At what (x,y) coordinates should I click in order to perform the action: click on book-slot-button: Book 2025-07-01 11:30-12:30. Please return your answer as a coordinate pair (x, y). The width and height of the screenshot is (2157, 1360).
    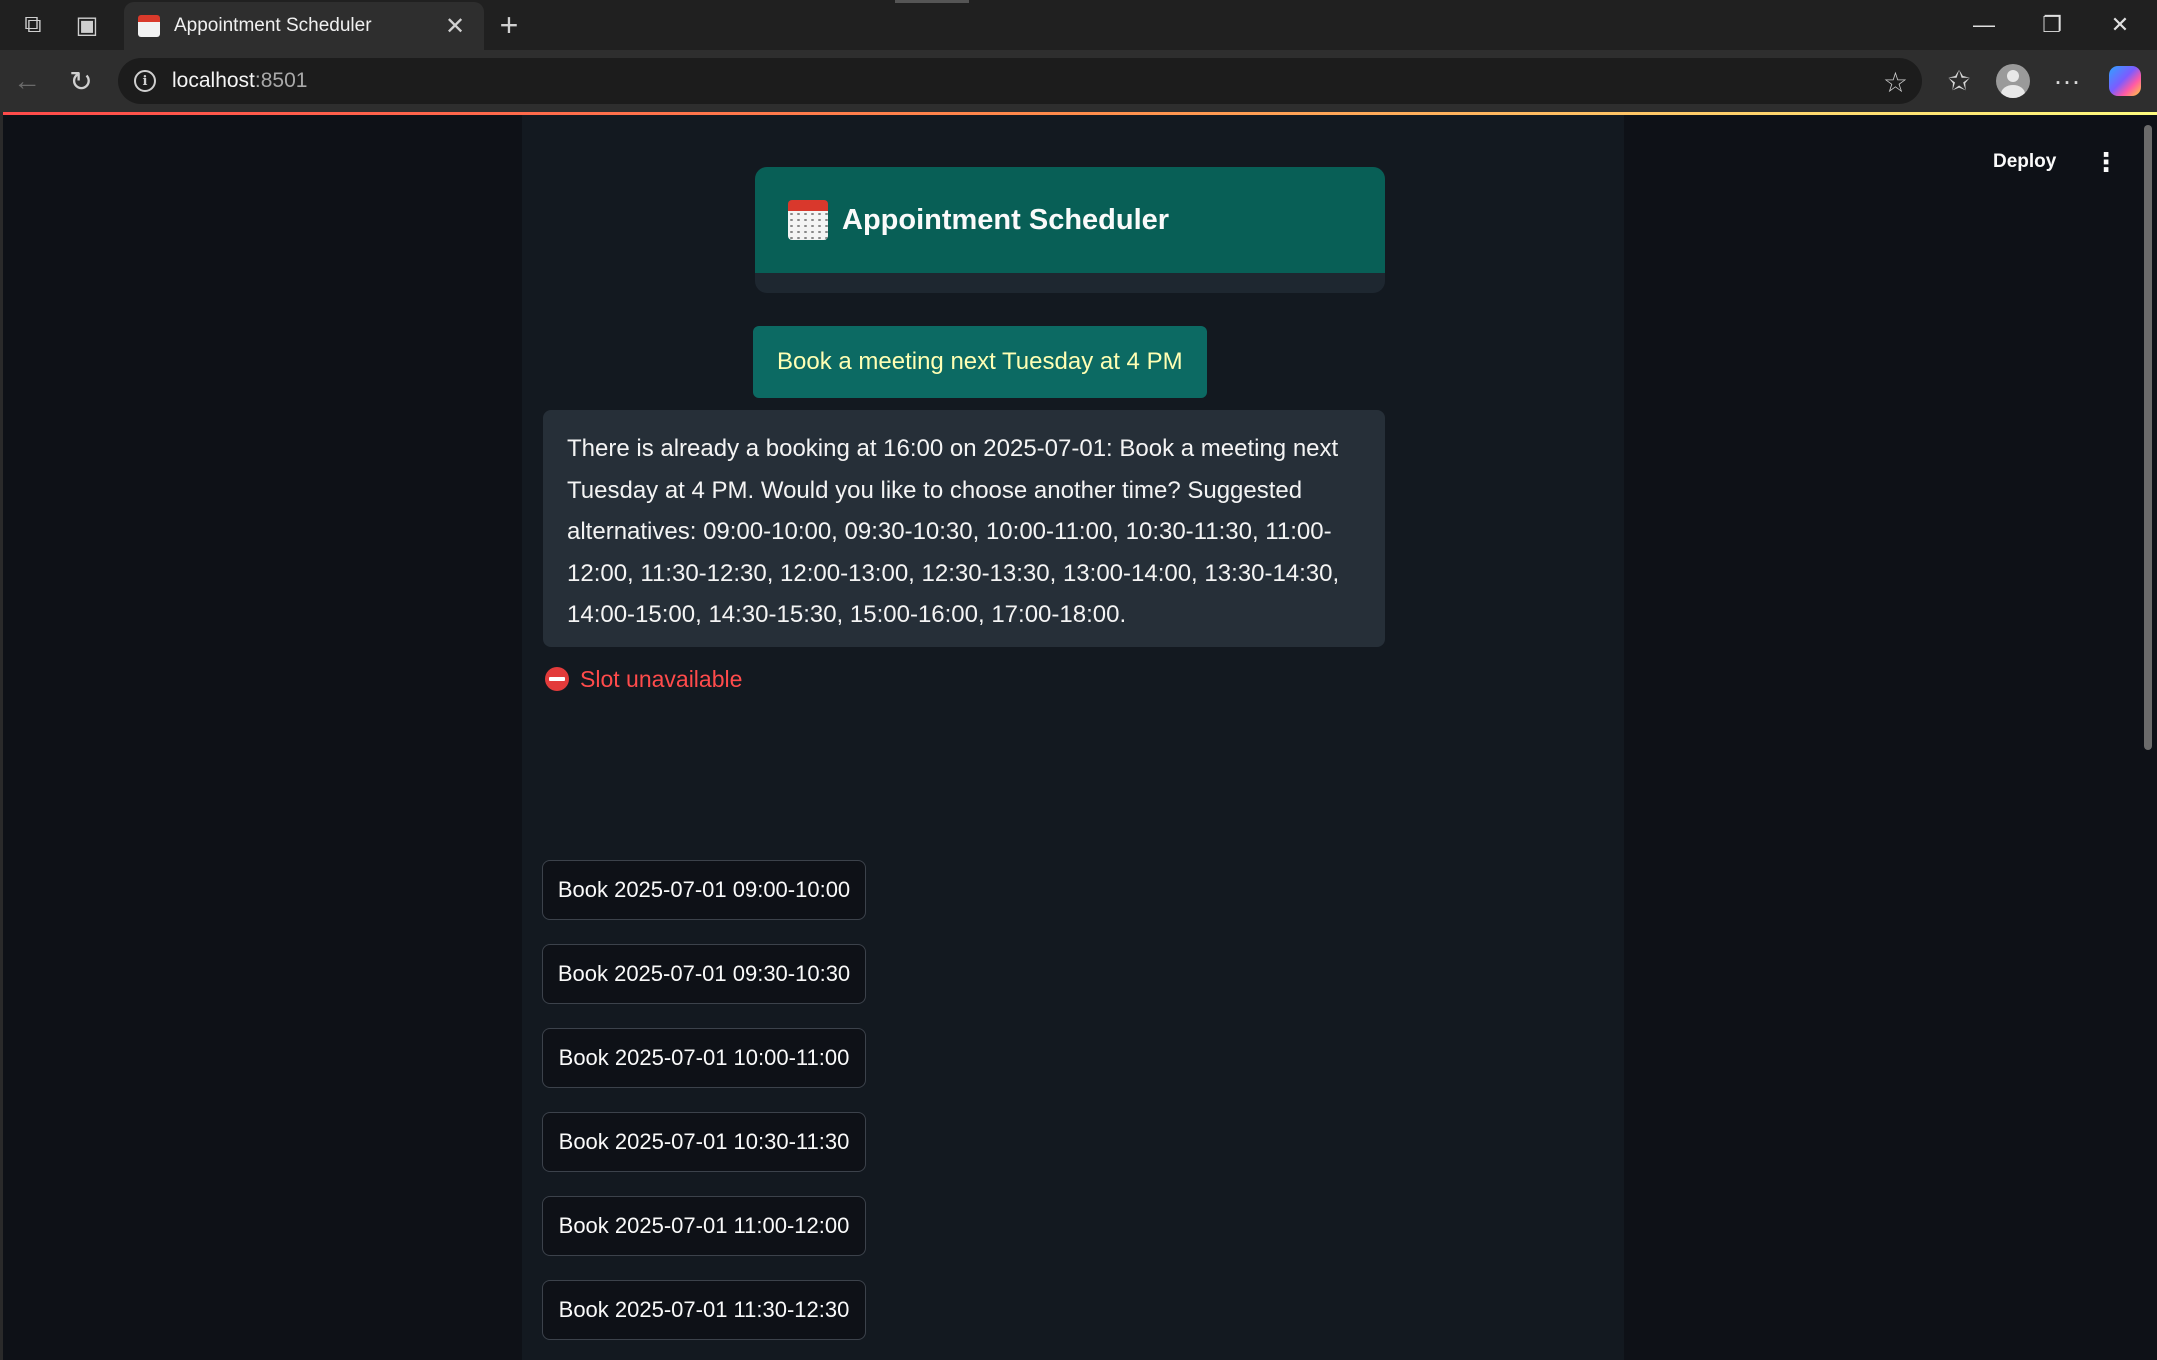
    Looking at the image, I should click on (704, 1310).